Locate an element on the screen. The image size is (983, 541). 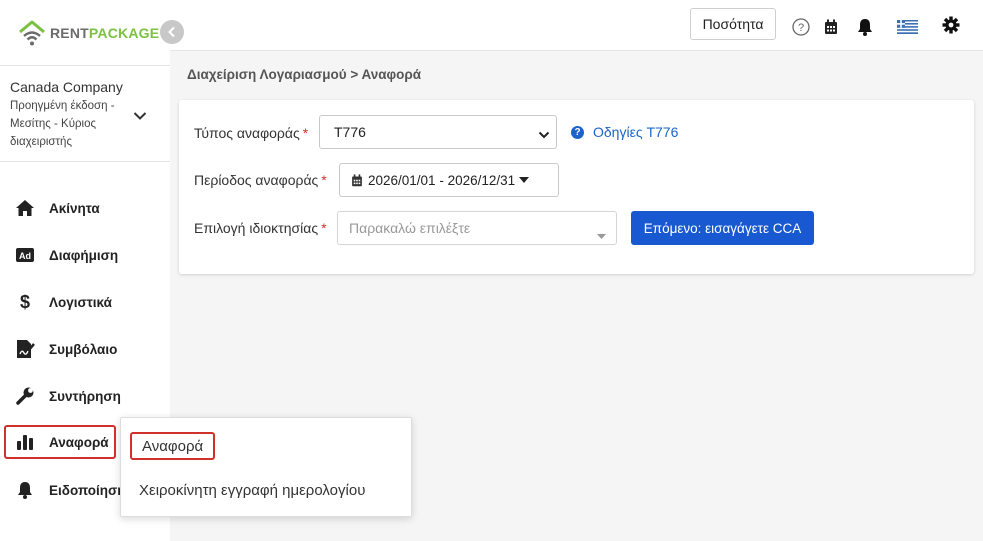
gear-icon is located at coordinates (951, 25).